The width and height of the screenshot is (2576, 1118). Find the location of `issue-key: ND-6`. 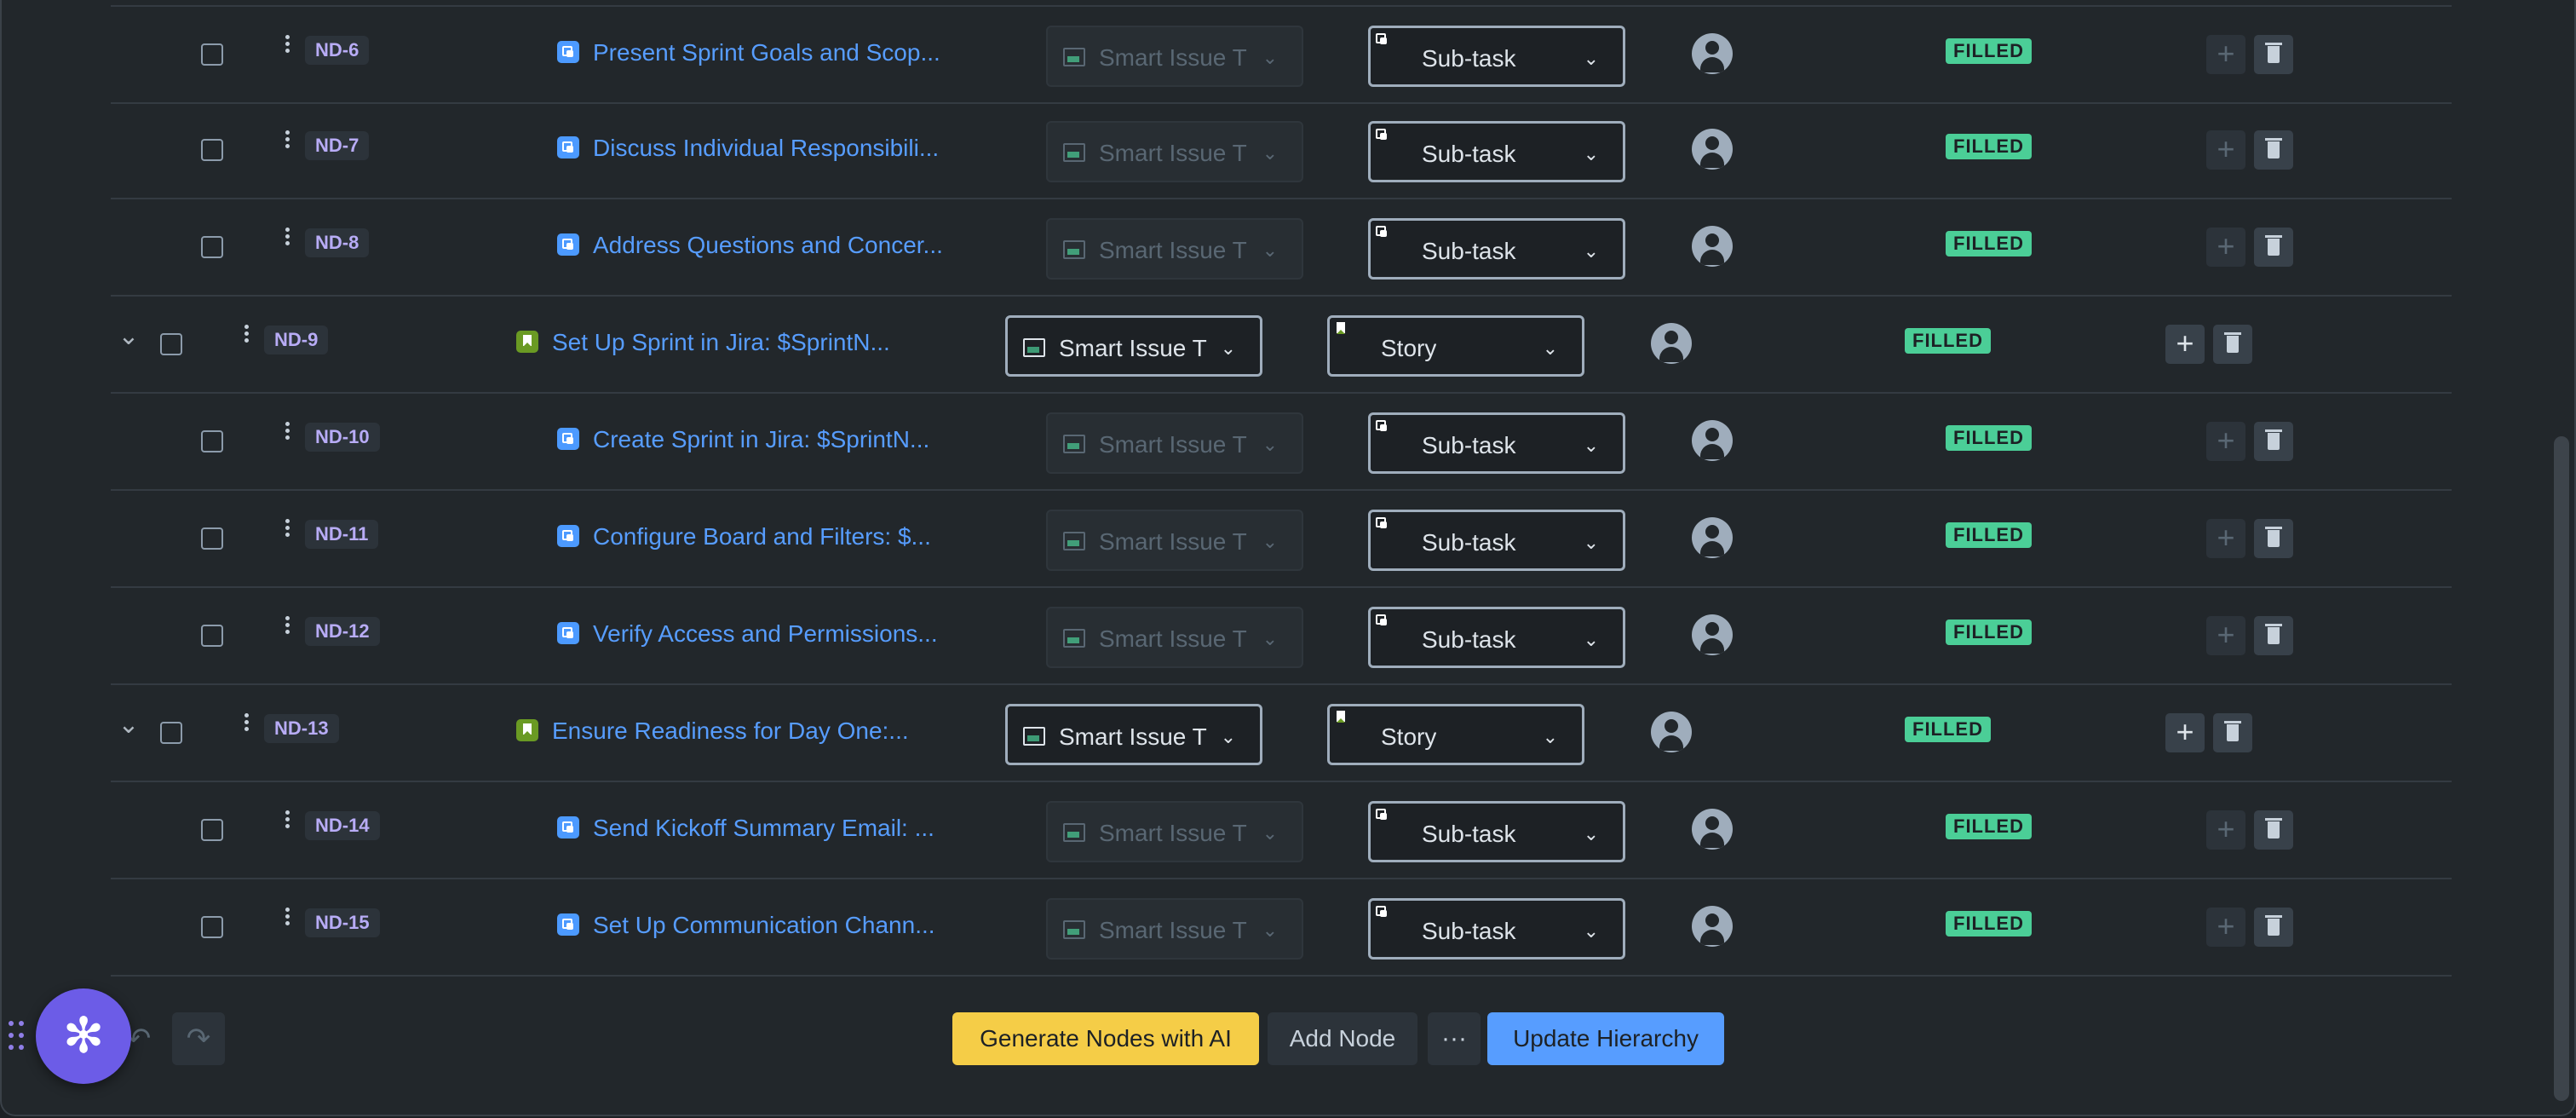

issue-key: ND-6 is located at coordinates (337, 50).